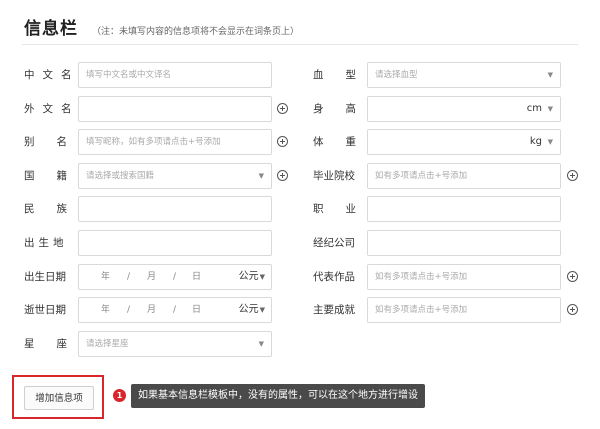 Image resolution: width=600 pixels, height=429 pixels. What do you see at coordinates (248, 309) in the screenshot?
I see `death-era-label: 公元` at bounding box center [248, 309].